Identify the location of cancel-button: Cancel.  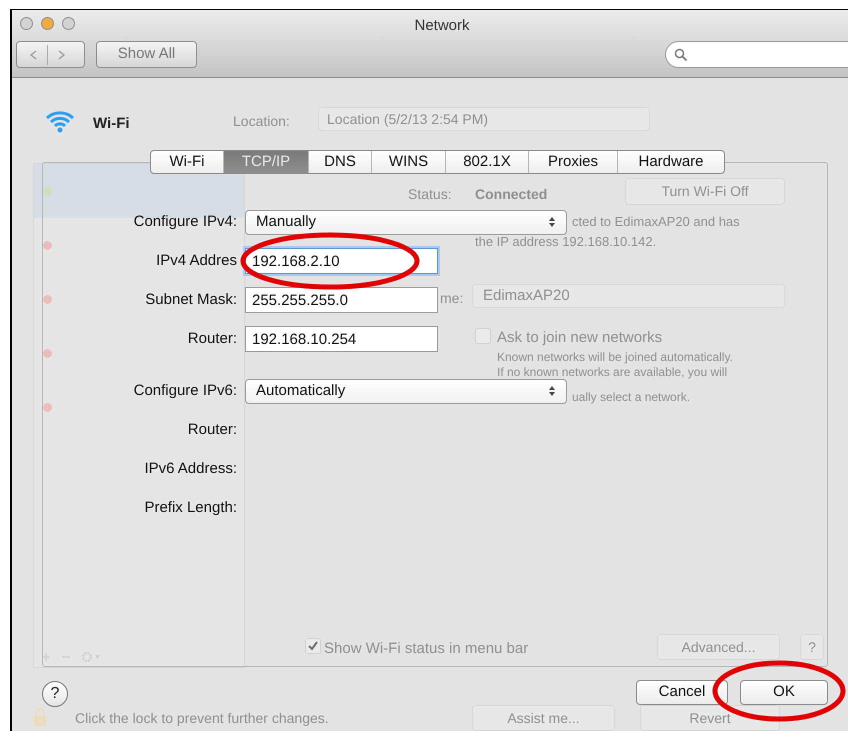
(682, 692).